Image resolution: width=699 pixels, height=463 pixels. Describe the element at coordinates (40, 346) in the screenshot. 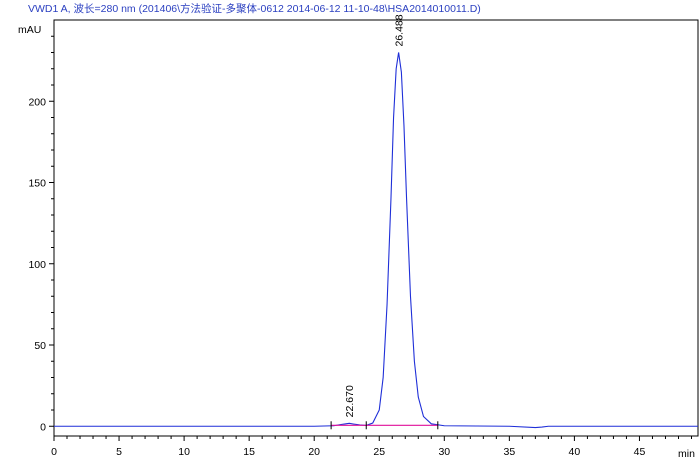

I see `y-tick-label: 50` at that location.